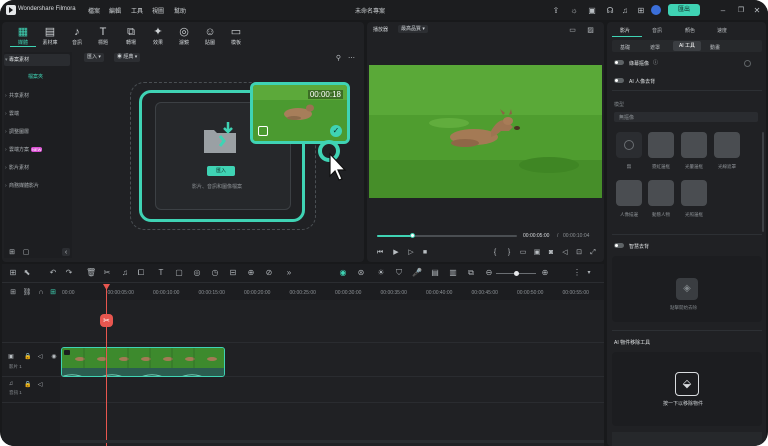  Describe the element at coordinates (741, 10) in the screenshot. I see `maximize-icon: ❐` at that location.